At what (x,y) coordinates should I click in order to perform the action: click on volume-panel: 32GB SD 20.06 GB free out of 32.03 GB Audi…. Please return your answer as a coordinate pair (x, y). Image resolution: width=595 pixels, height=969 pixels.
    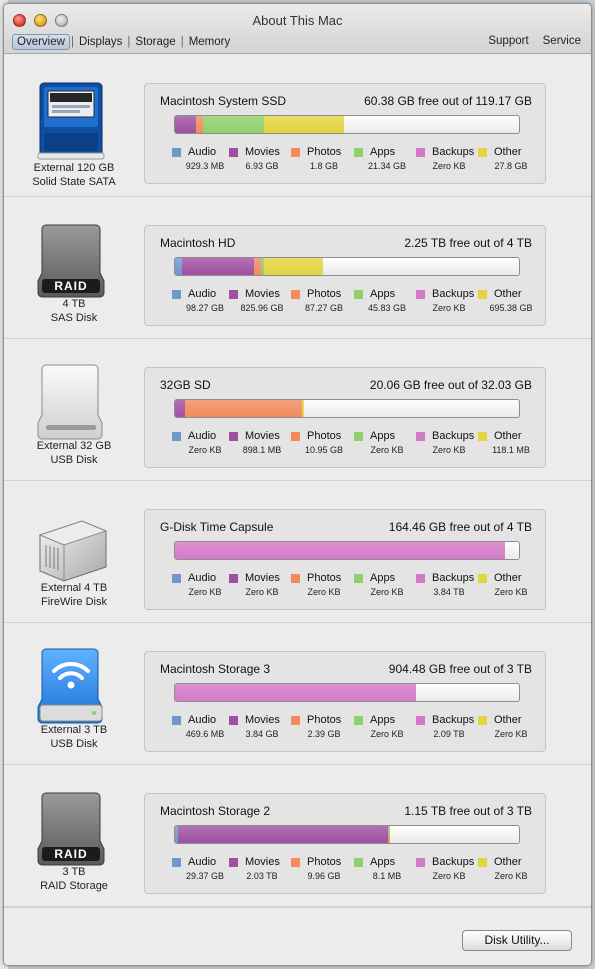
    Looking at the image, I should click on (345, 417).